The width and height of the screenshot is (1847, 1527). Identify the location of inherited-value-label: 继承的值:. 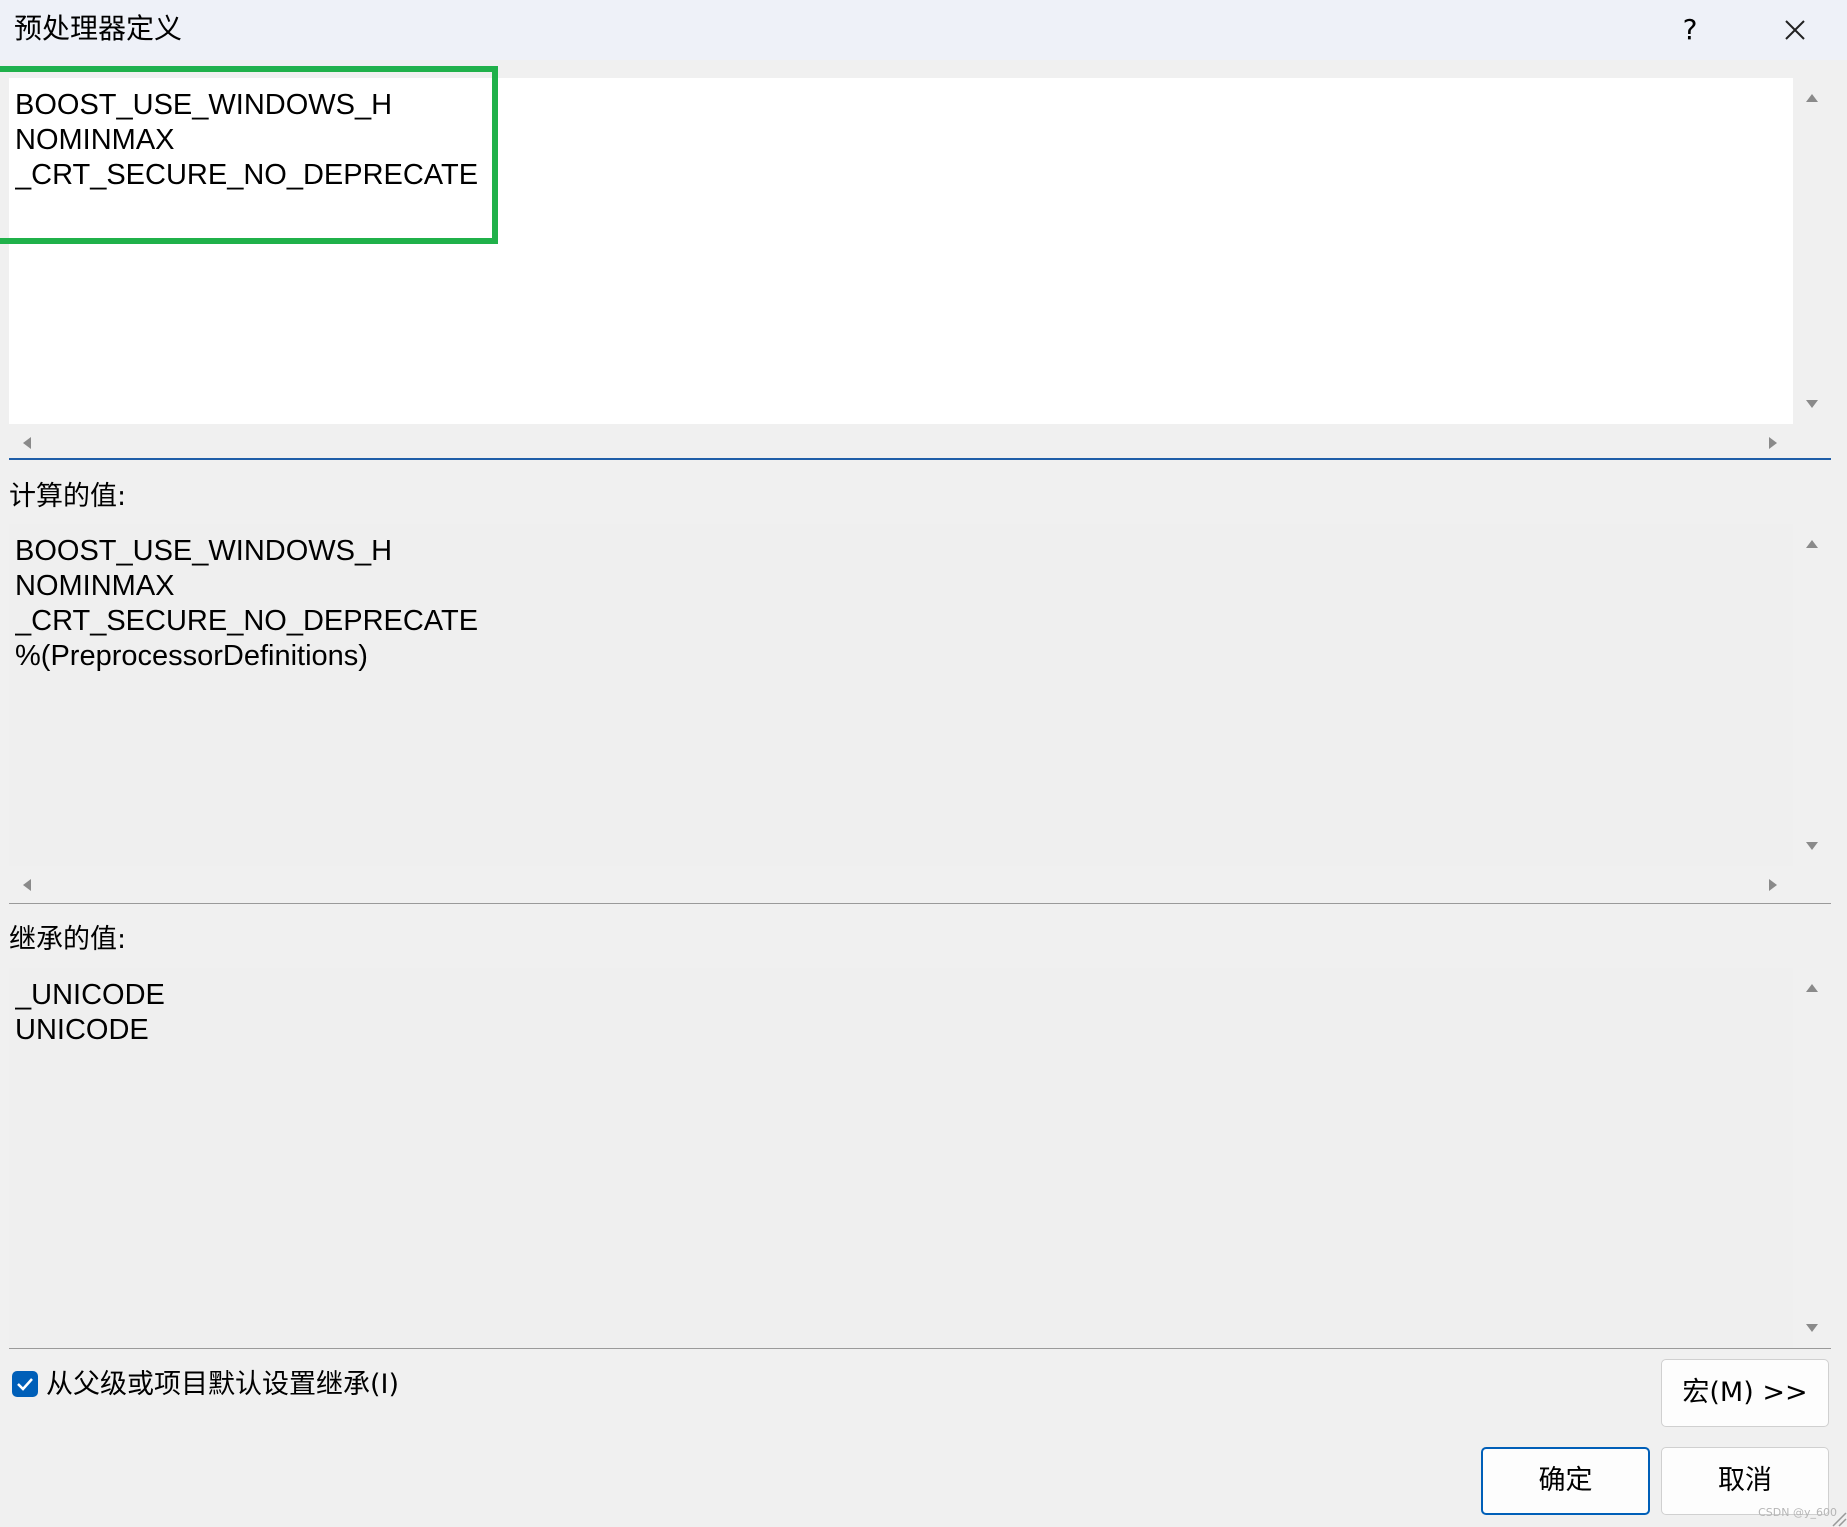
(68, 939).